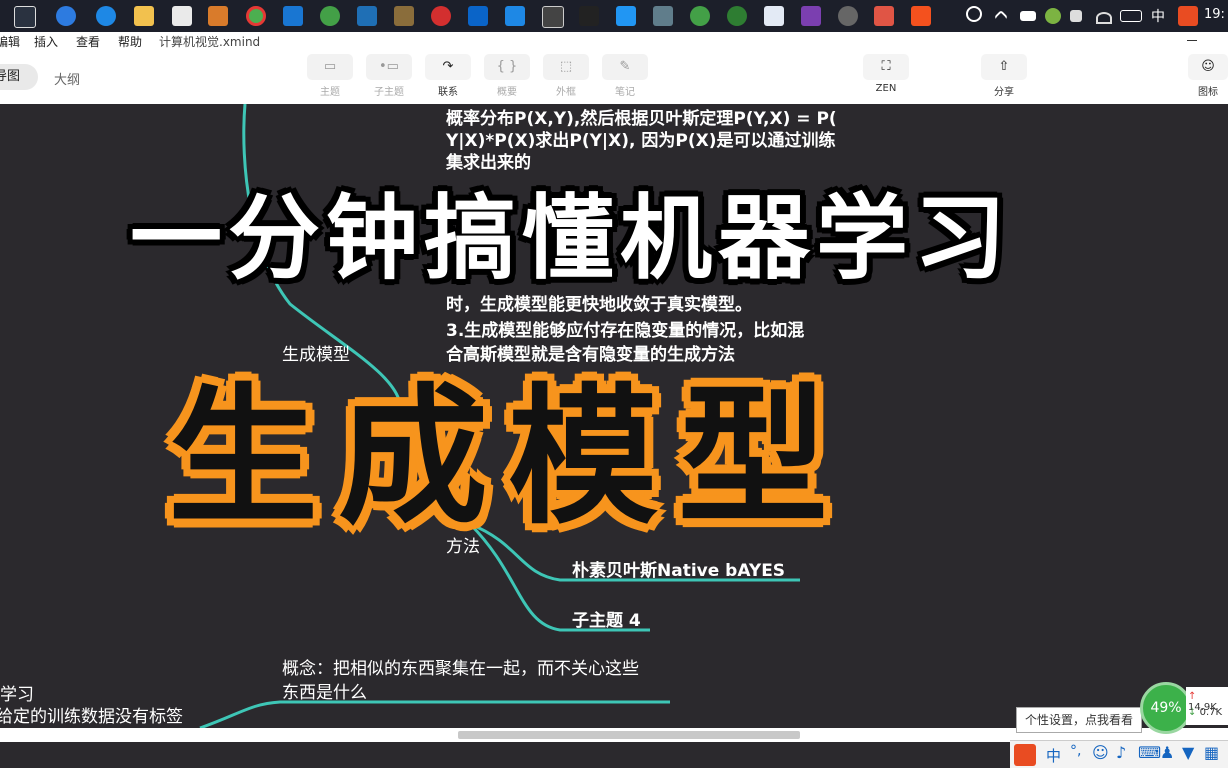 This screenshot has width=1228, height=768. I want to click on node-unlabeled: 给定的训练数据没有标签, so click(91, 714).